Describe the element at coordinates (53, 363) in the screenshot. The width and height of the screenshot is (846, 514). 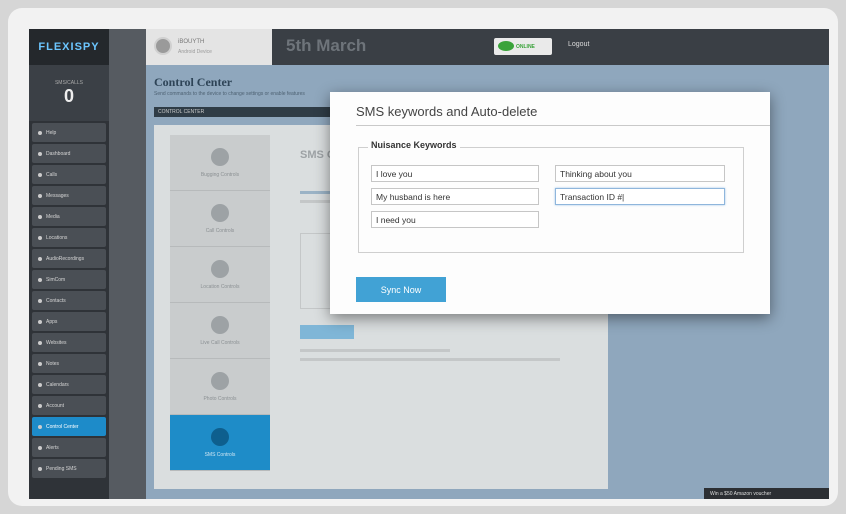
I see `sidebar-item-label: Notes` at that location.